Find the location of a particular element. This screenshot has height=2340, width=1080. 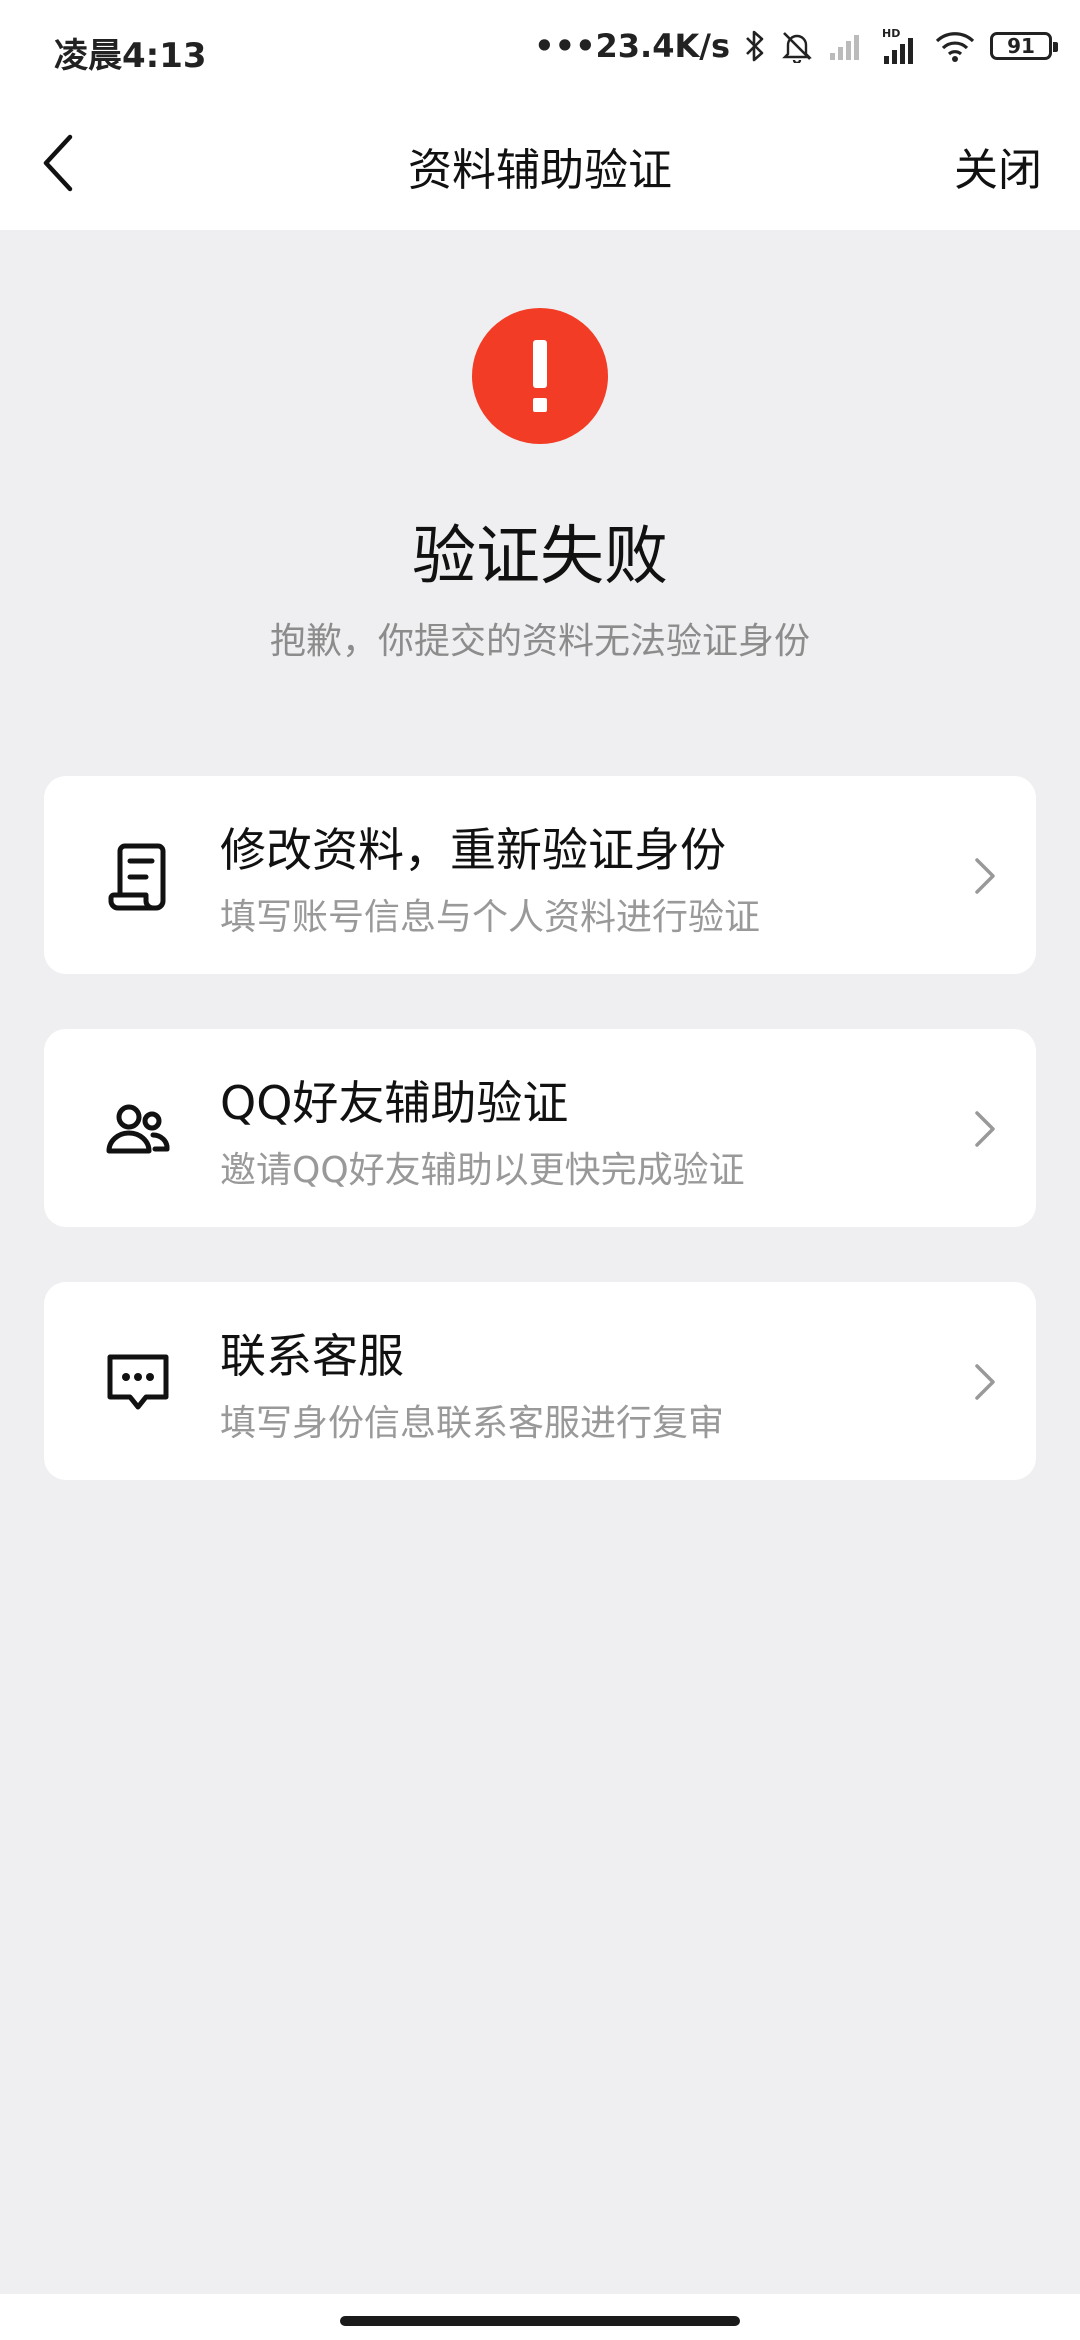

battery-level: 91 is located at coordinates (1021, 46).